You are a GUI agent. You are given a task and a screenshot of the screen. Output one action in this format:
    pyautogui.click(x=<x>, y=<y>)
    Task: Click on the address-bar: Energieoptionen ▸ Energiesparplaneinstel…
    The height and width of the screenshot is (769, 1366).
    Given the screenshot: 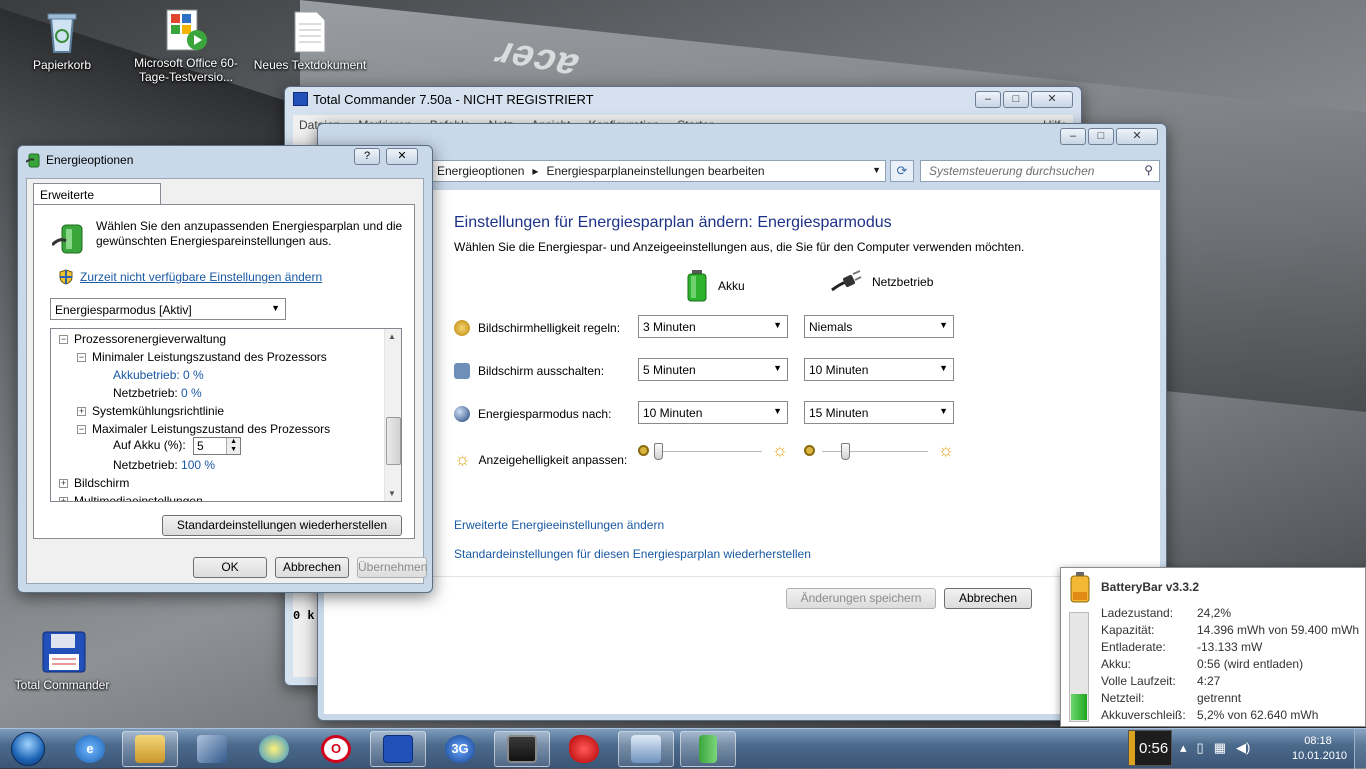 What is the action you would take?
    pyautogui.click(x=658, y=171)
    